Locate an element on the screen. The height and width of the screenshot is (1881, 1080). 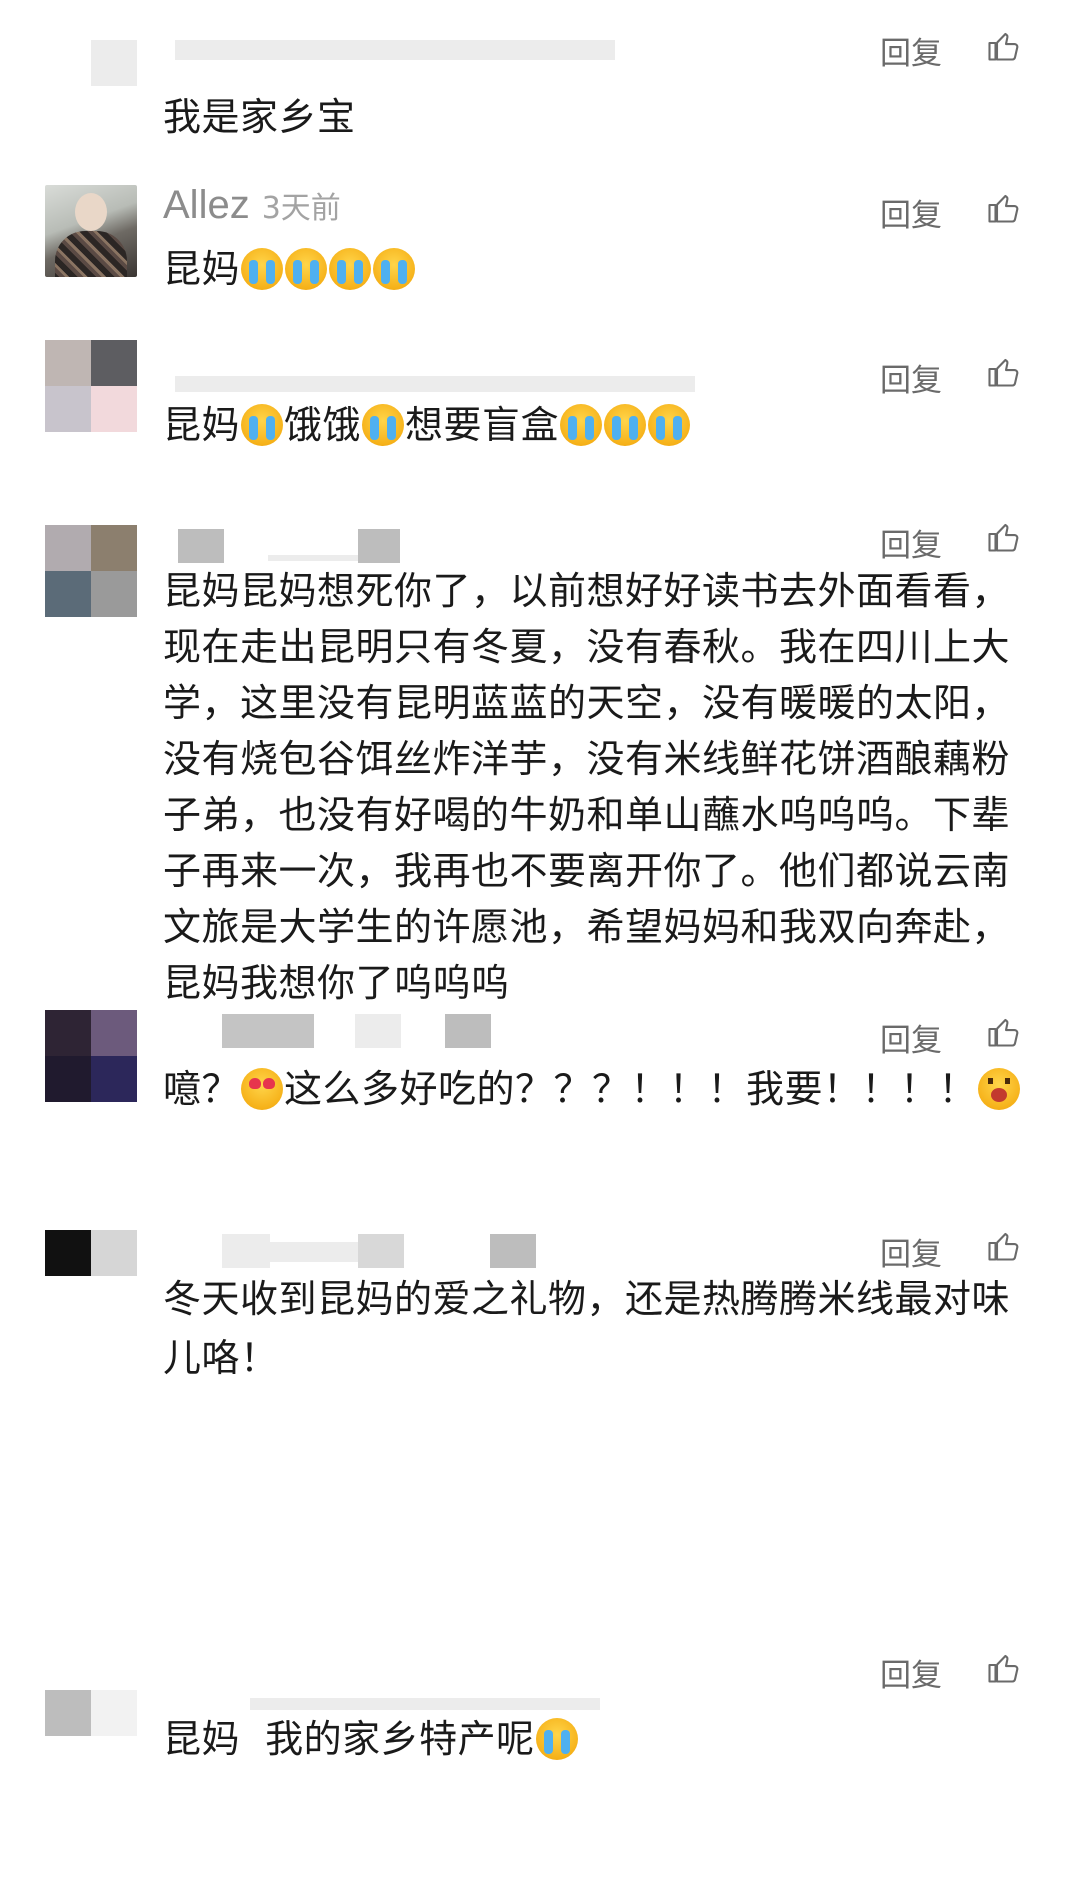
drooling-face-icon is located at coordinates (999, 1089).